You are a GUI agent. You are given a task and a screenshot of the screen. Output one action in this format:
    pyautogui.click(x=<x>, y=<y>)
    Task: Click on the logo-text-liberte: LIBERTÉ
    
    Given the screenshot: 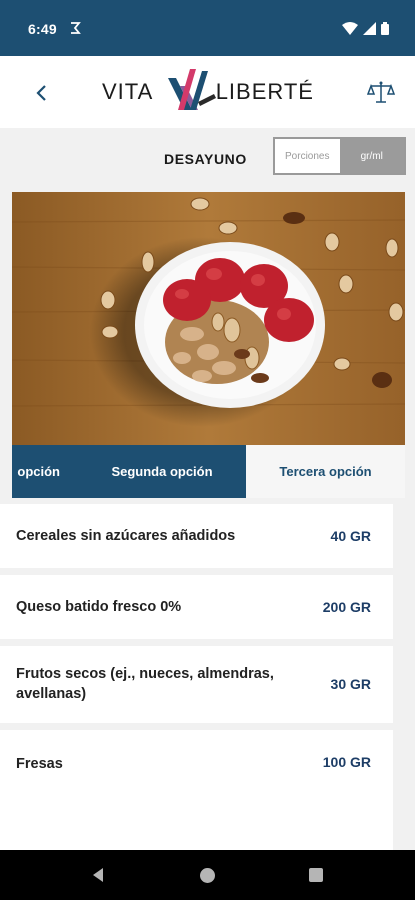 What is the action you would take?
    pyautogui.click(x=264, y=91)
    